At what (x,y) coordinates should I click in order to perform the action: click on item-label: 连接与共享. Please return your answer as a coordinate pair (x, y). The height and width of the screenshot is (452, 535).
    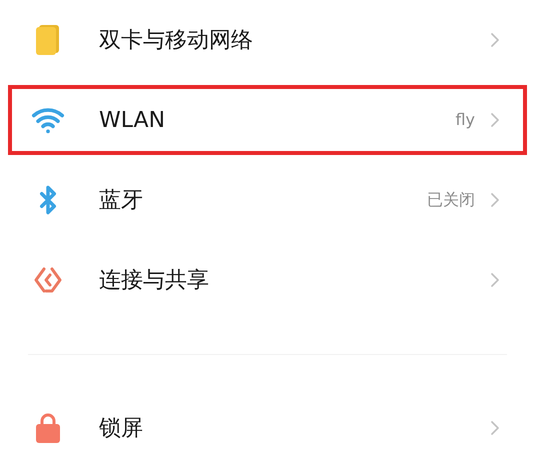
    Looking at the image, I should click on (154, 280).